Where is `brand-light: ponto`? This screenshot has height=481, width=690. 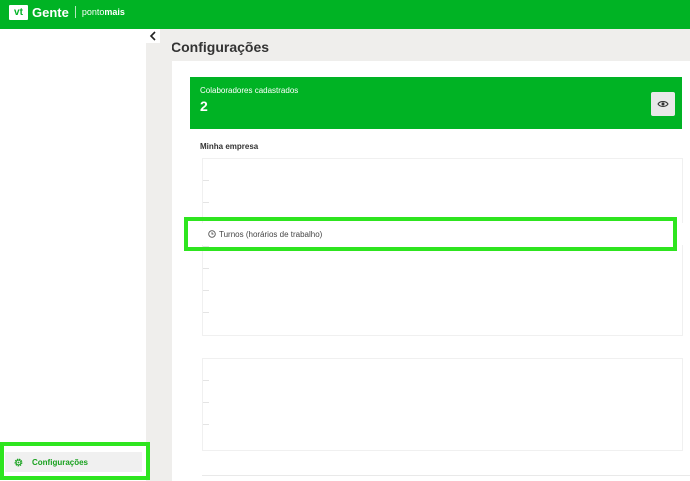
brand-light: ponto is located at coordinates (93, 12).